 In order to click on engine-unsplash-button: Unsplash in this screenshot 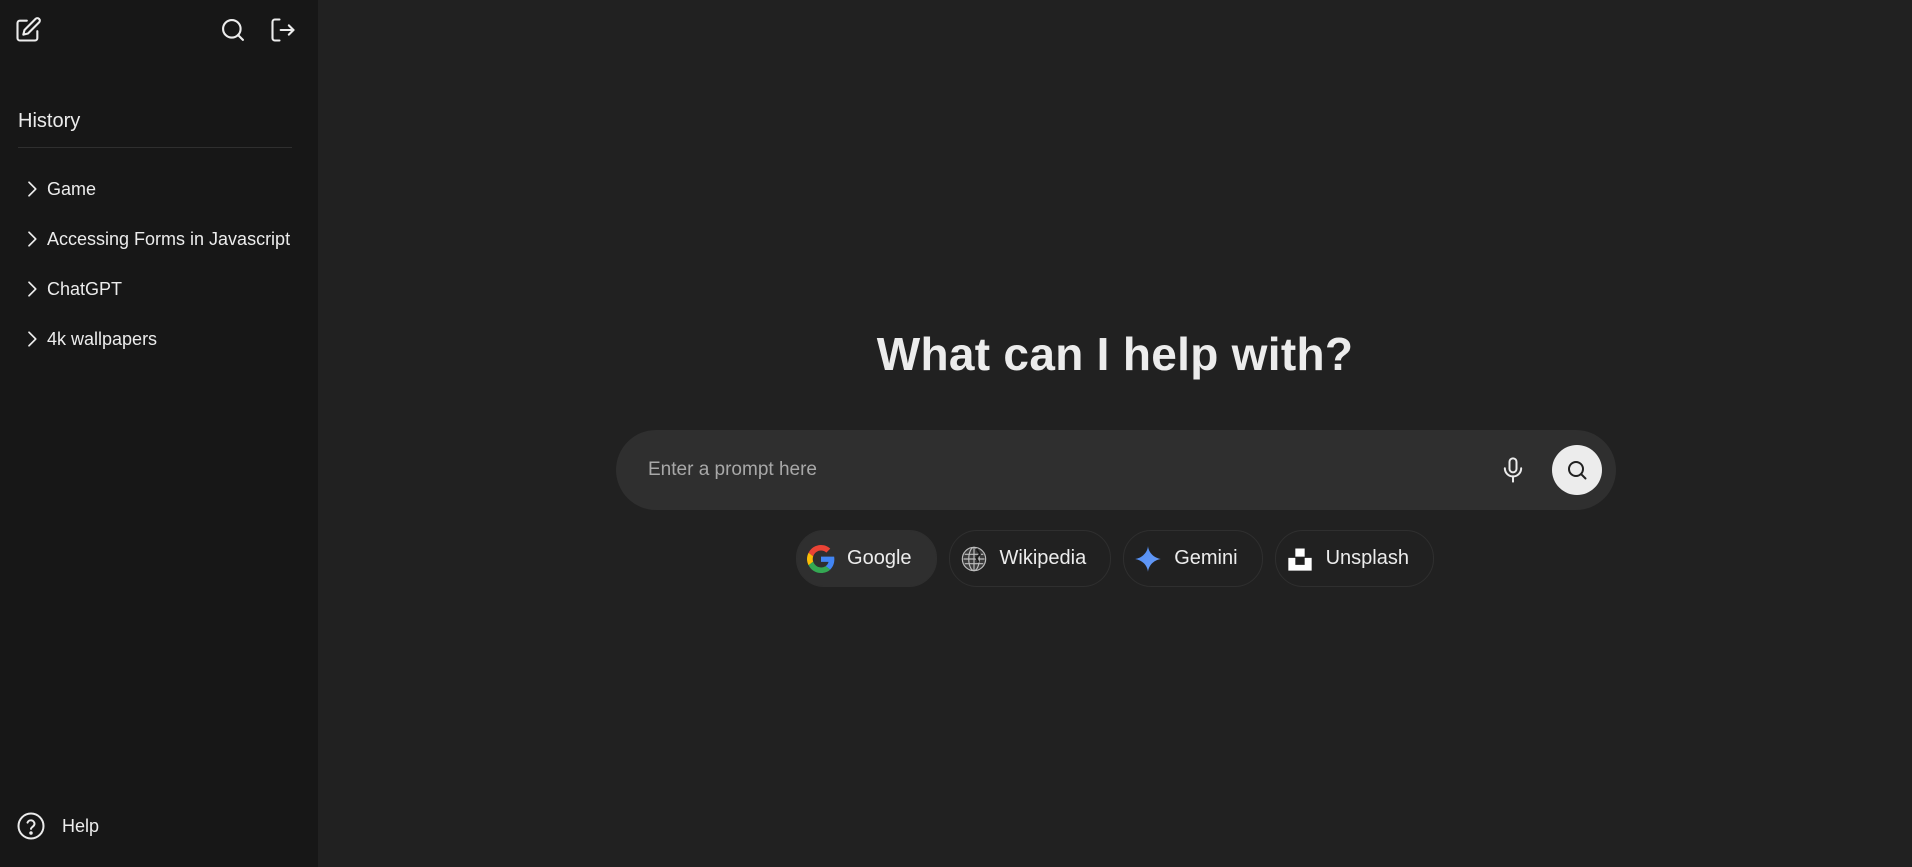, I will do `click(1354, 558)`.